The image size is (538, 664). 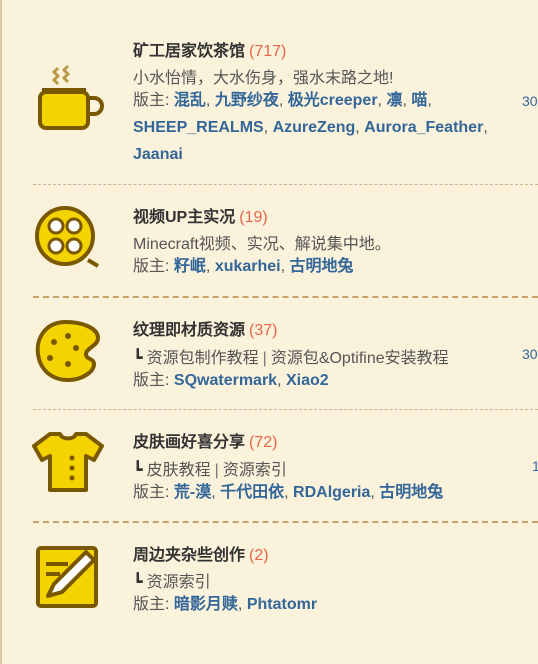 I want to click on forum-post-count: (717), so click(x=268, y=51).